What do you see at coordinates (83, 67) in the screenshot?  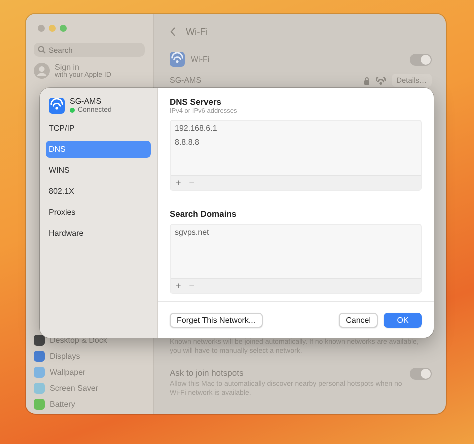 I see `sign-in-title: Sign in` at bounding box center [83, 67].